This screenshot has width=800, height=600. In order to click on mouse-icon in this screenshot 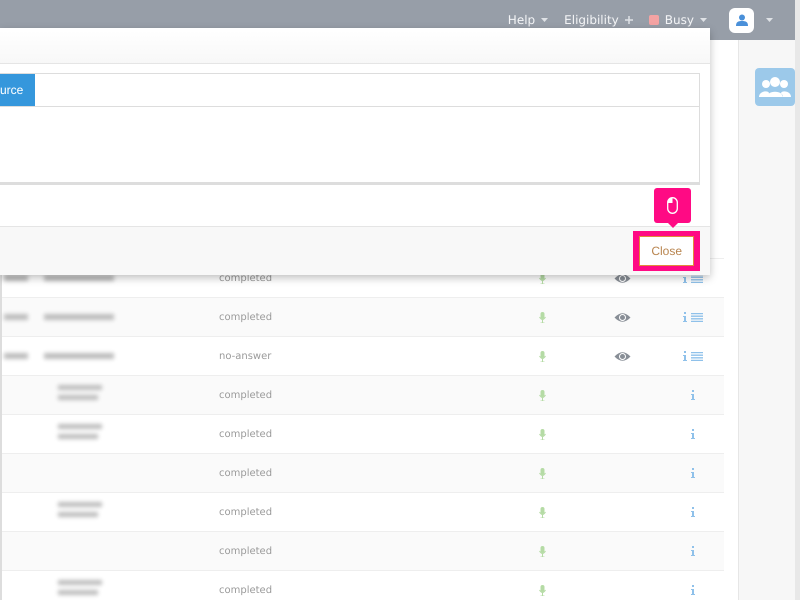, I will do `click(672, 205)`.